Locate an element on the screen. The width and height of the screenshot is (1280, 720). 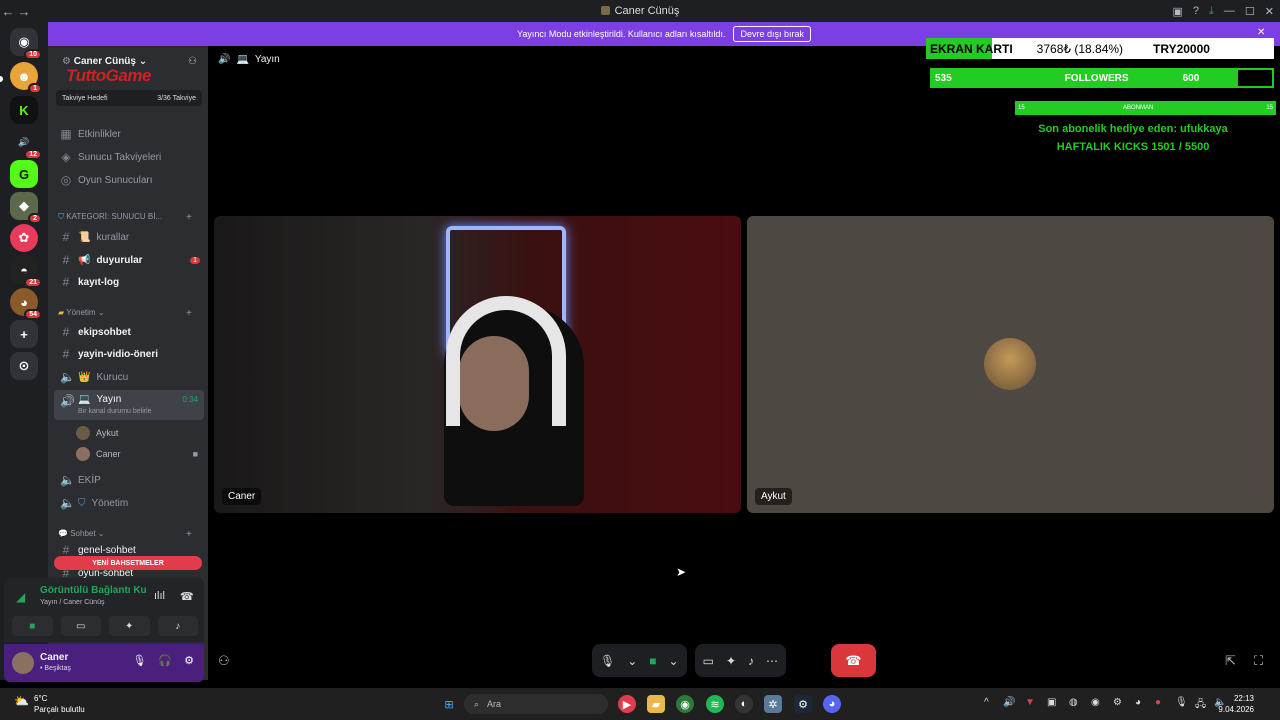
channel-yayinvidio: # yayin-vidio-öneri is located at coordinates (129, 354).